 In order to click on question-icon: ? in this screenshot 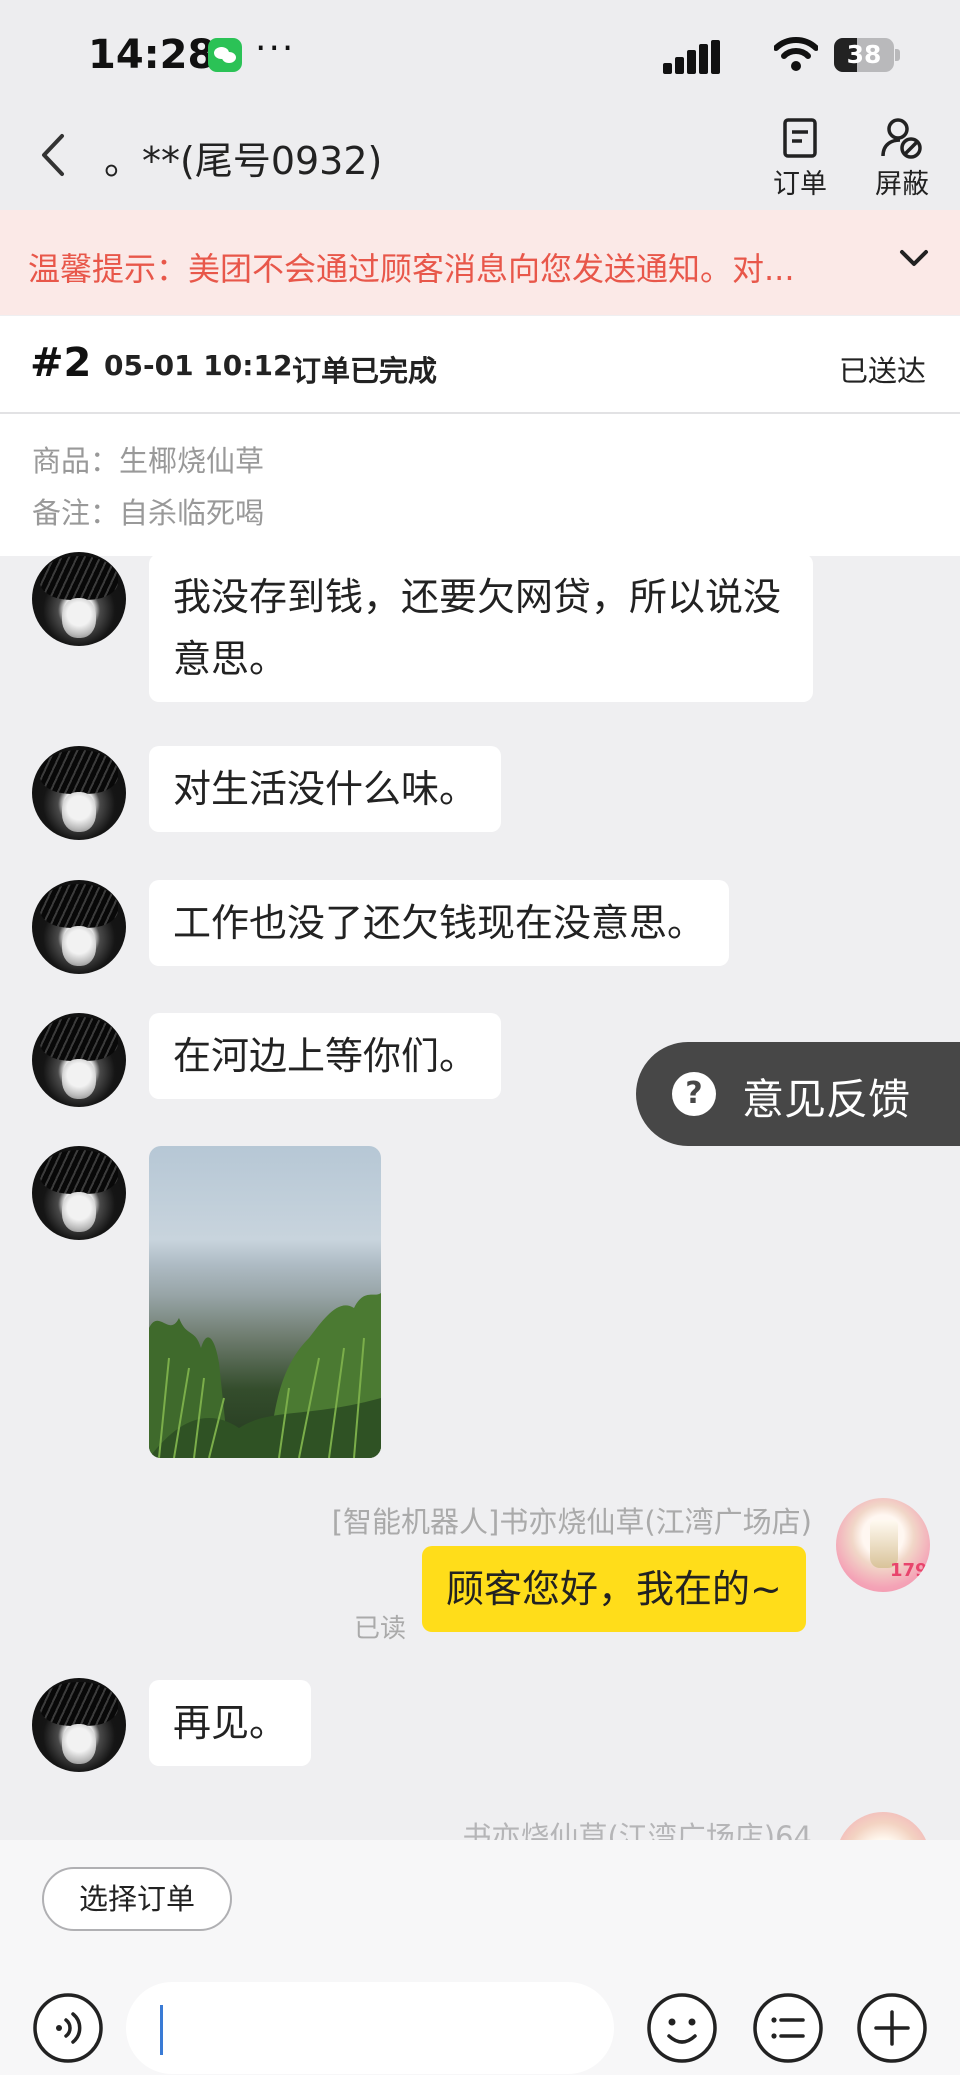, I will do `click(694, 1094)`.